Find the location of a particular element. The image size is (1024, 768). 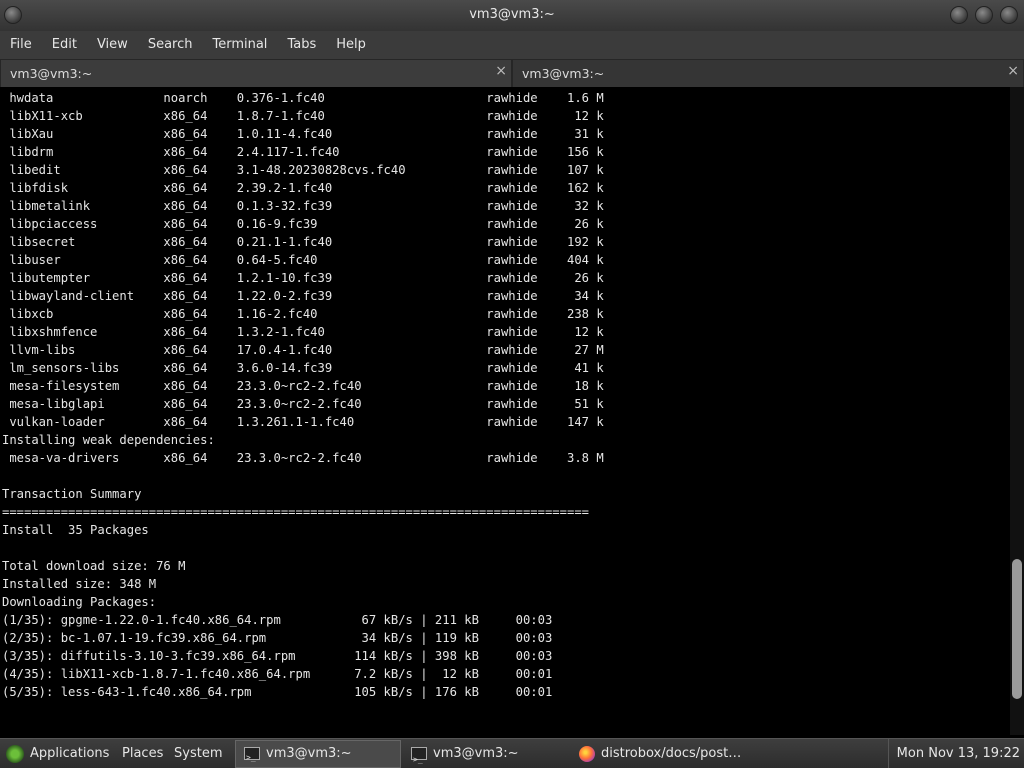

taskbar-task-terminal-1: vm3@vm3:~ is located at coordinates (318, 754).